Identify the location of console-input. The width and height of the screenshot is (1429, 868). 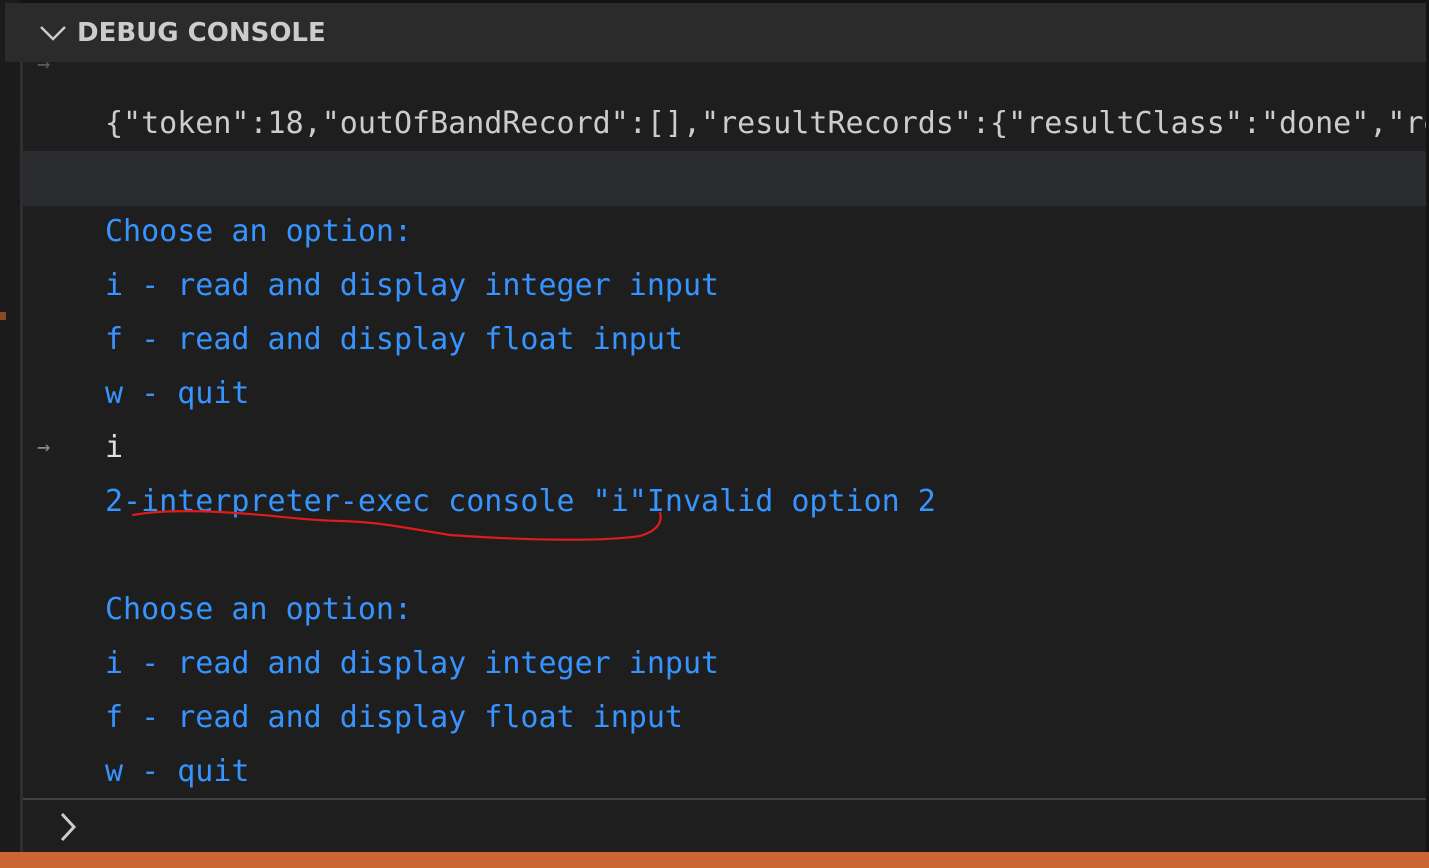
(724, 826).